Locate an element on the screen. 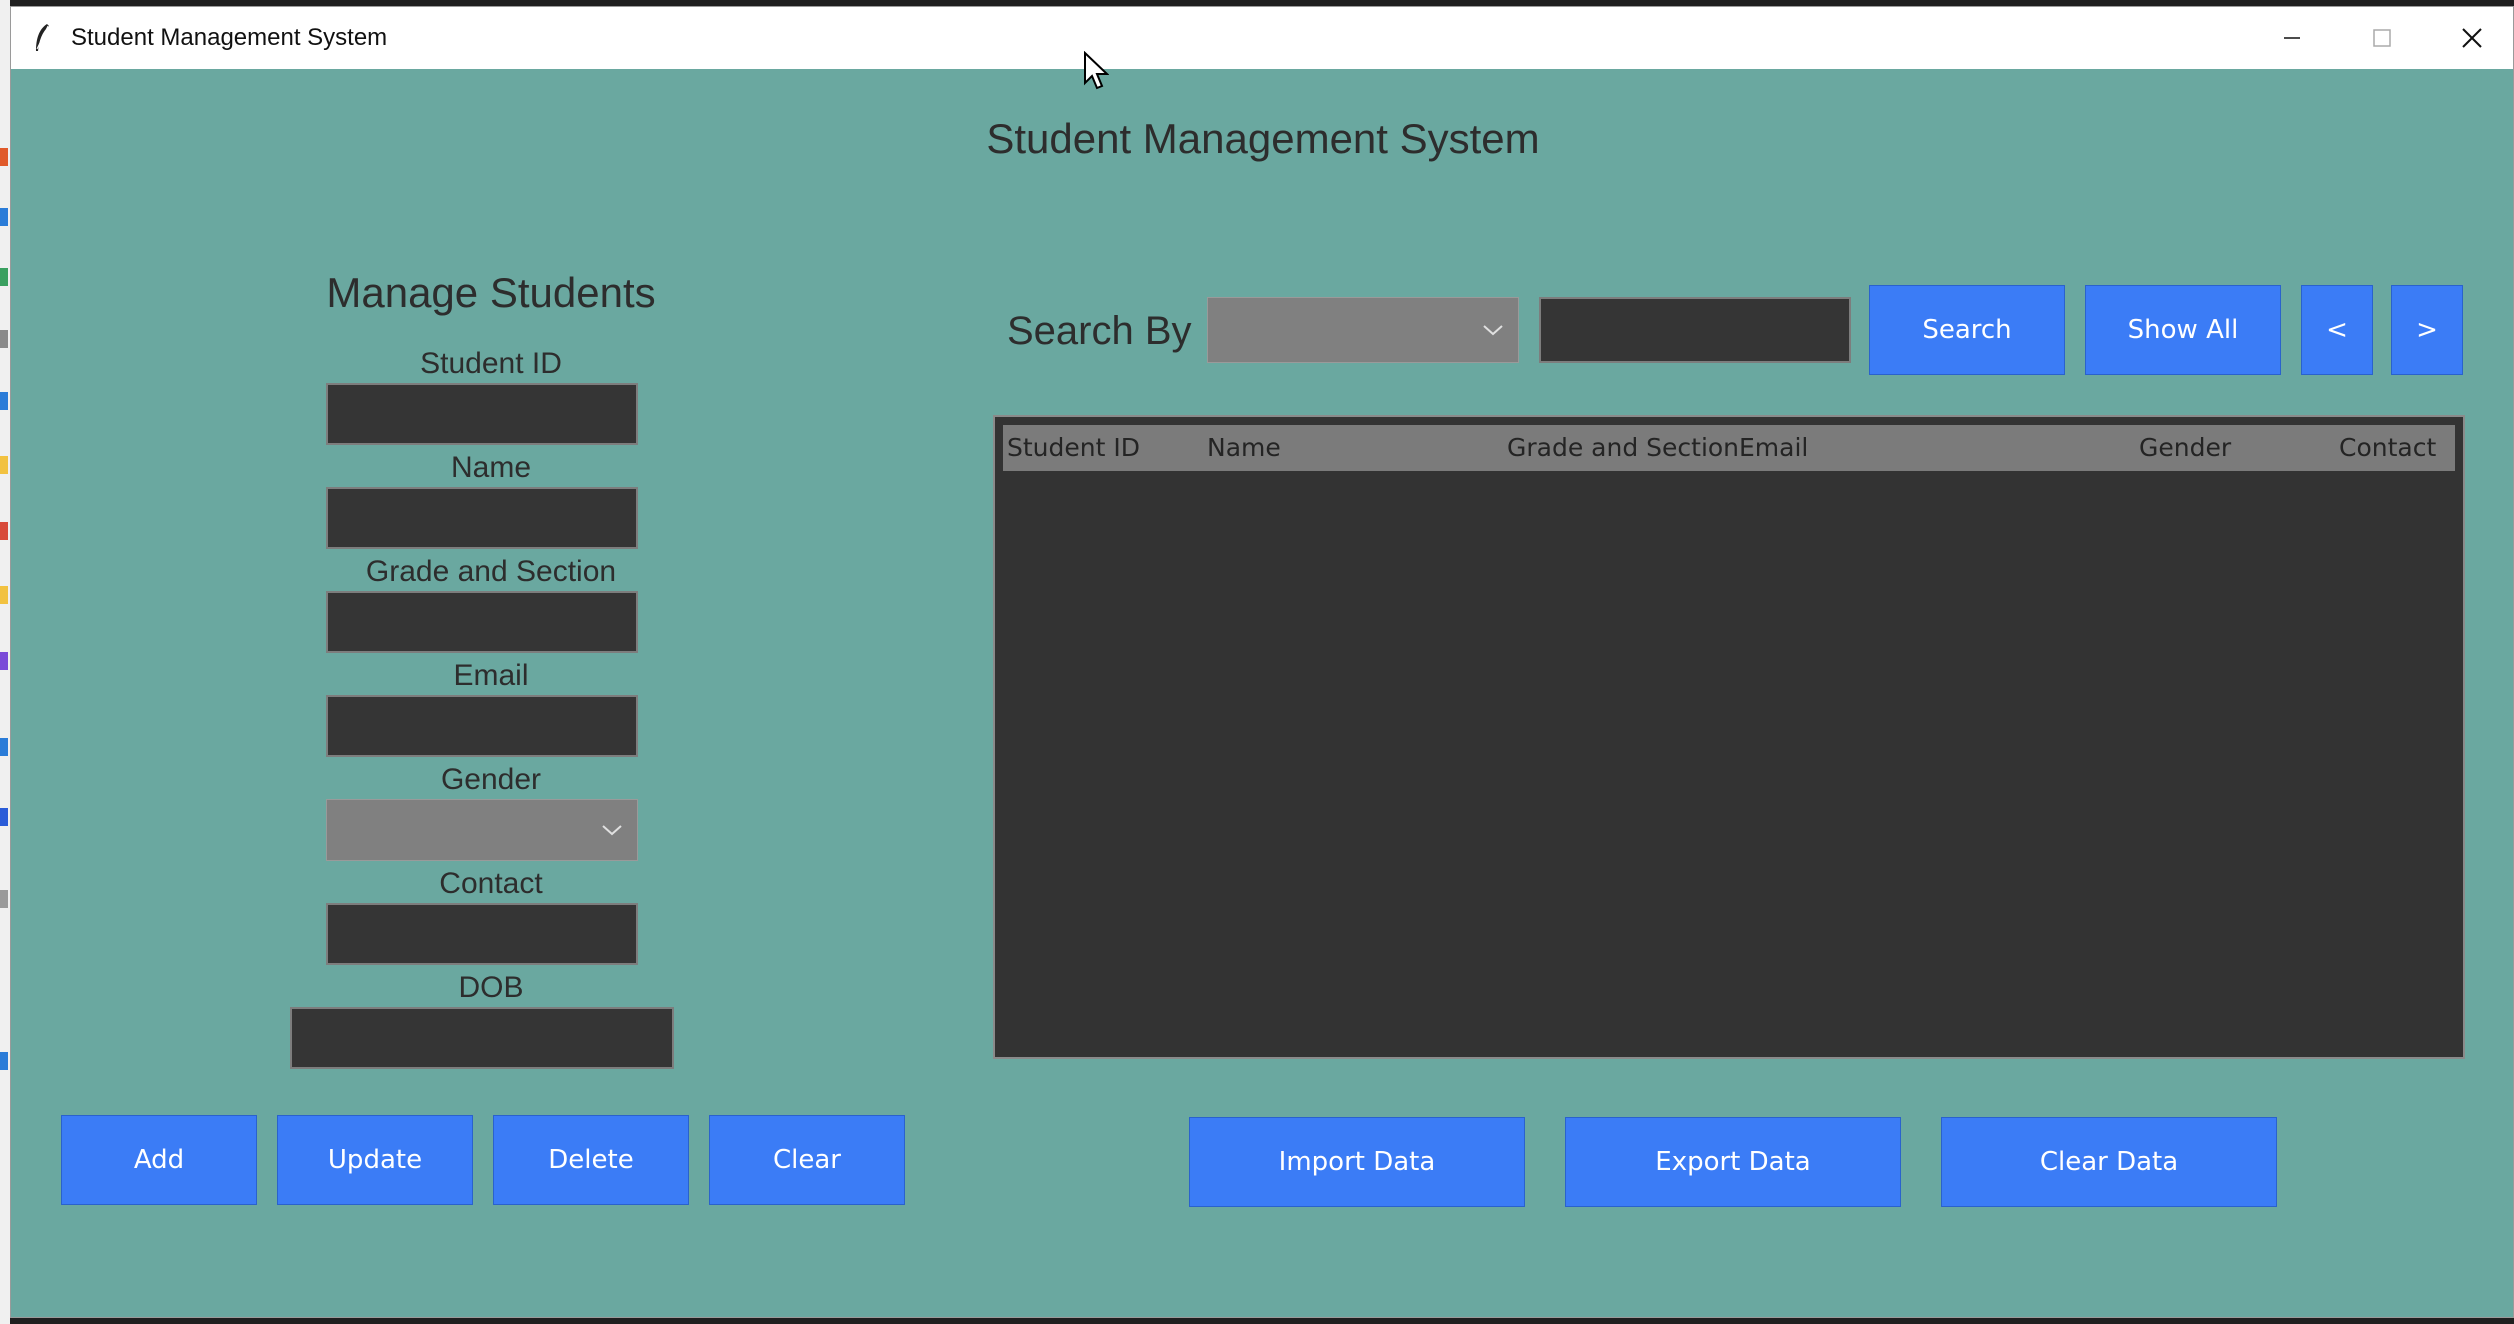  tk-feather-icon is located at coordinates (42, 37).